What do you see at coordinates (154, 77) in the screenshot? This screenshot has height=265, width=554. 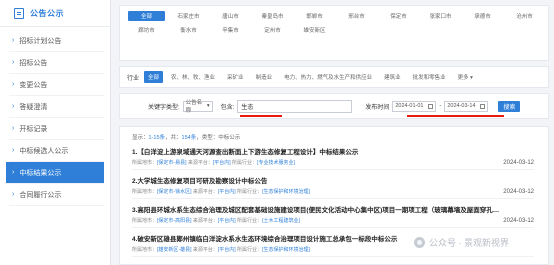 I see `industry-all: 全部` at bounding box center [154, 77].